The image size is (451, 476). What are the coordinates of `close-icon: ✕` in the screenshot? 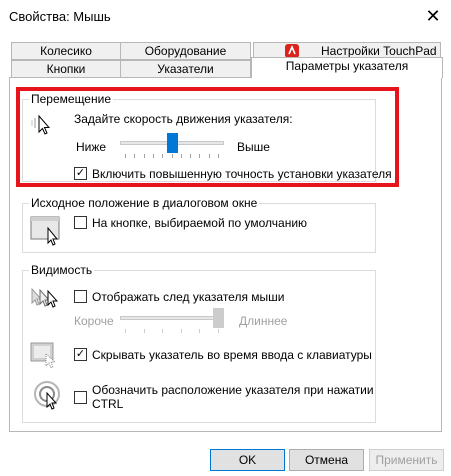 It's located at (433, 16).